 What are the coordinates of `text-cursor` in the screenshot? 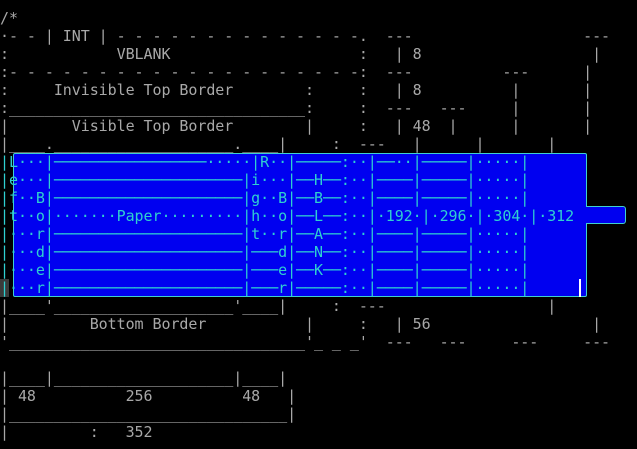 It's located at (580, 288).